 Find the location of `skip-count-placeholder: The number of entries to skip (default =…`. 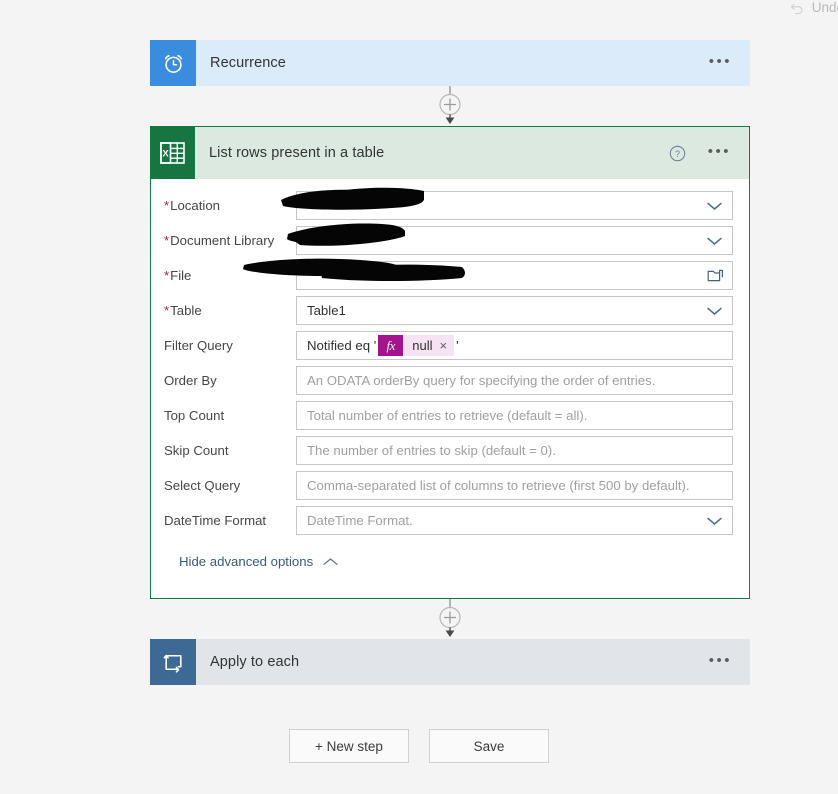

skip-count-placeholder: The number of entries to skip (default =… is located at coordinates (431, 450).